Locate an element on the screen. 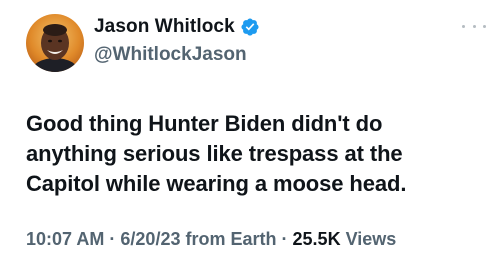 The height and width of the screenshot is (263, 500). avatar-image is located at coordinates (55, 43).